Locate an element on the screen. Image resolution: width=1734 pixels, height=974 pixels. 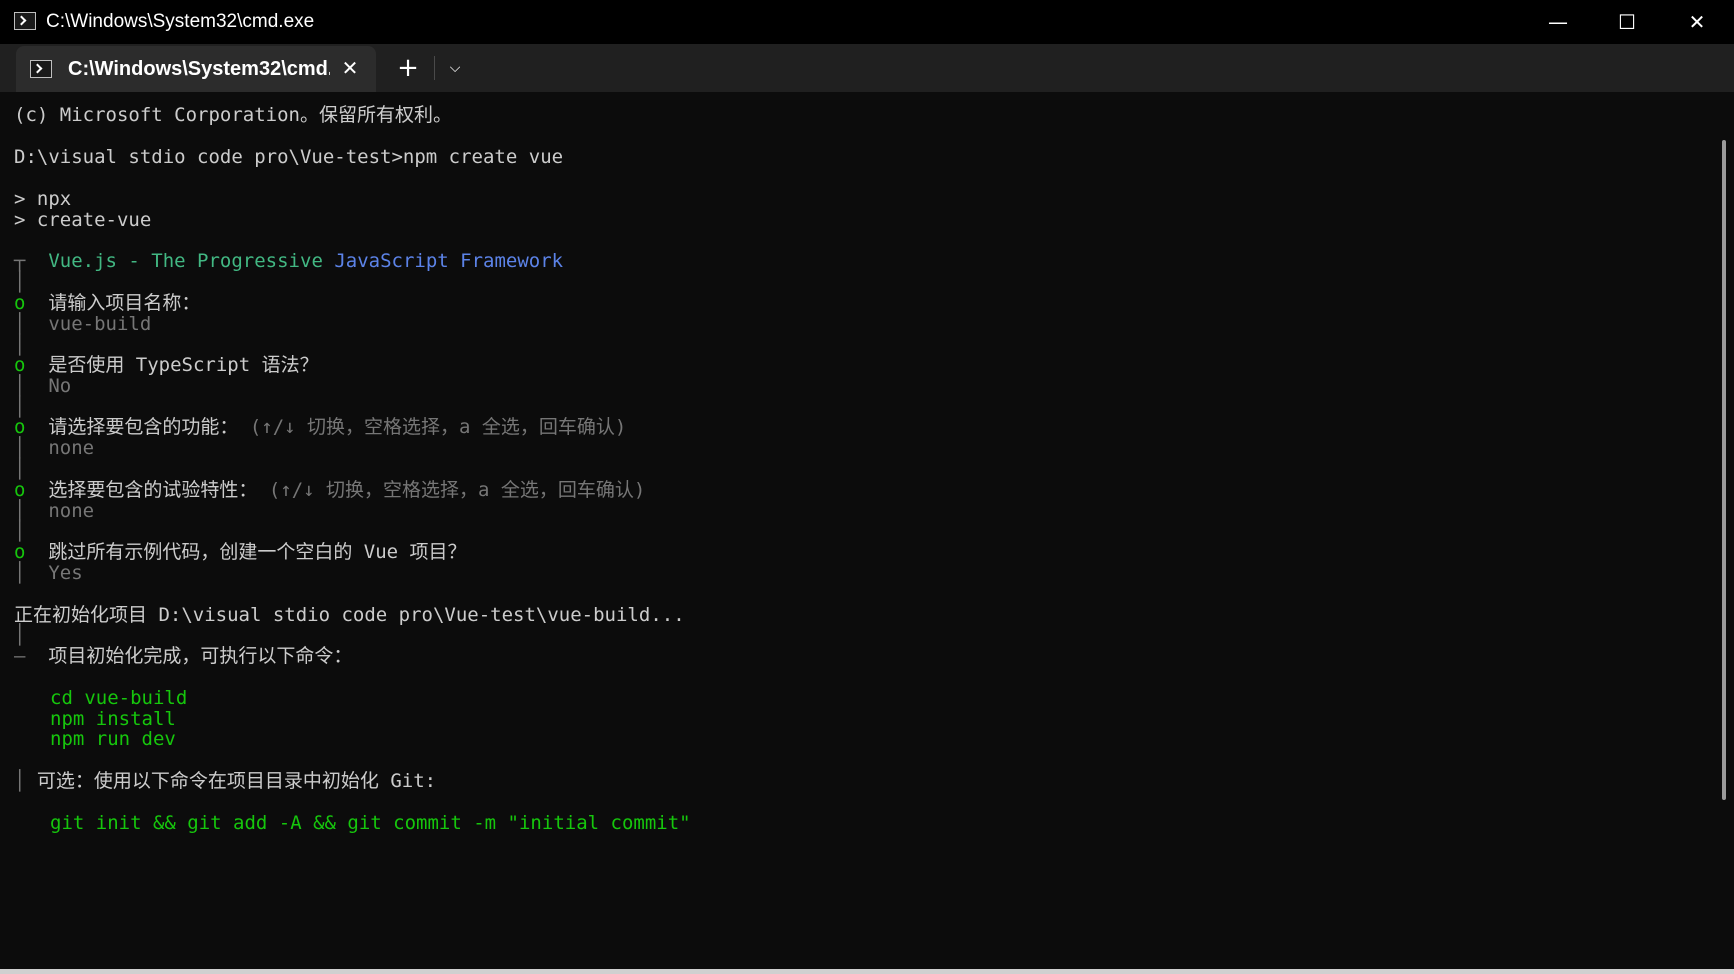
optional-line: │ 可选：使用以下命令在项目目录中初始化 Git: is located at coordinates (225, 781).